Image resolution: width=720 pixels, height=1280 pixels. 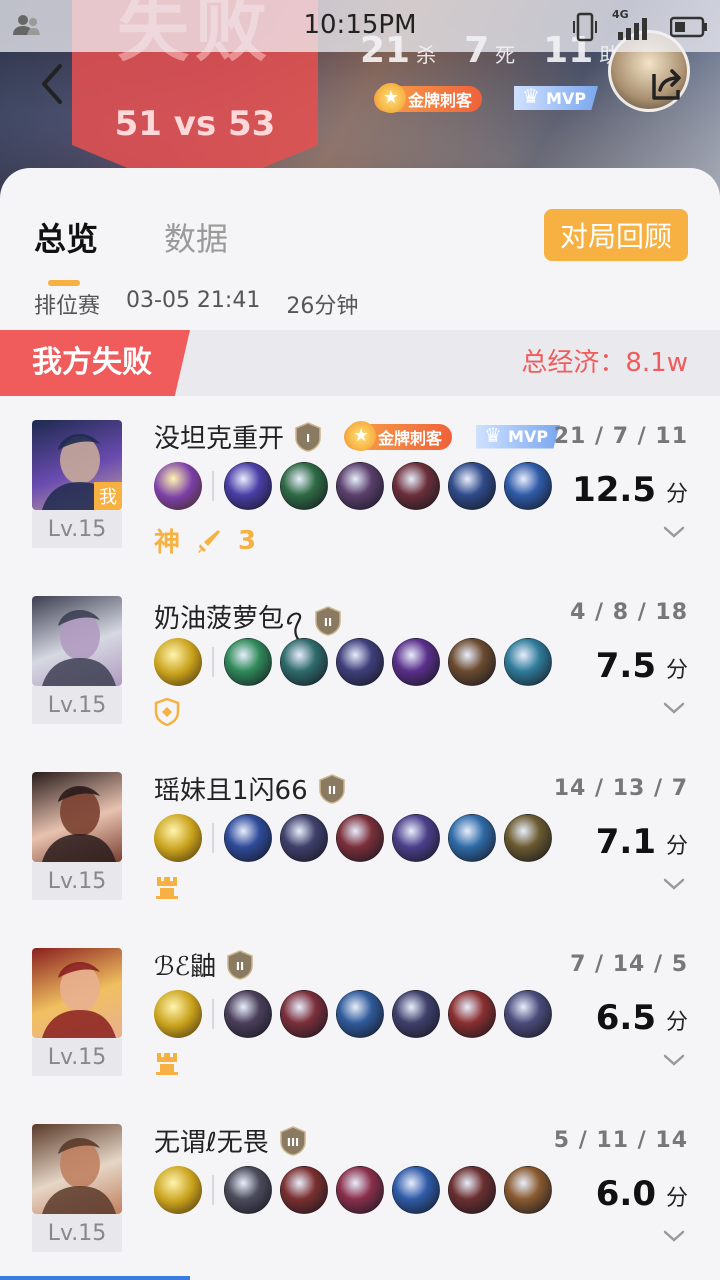 What do you see at coordinates (52, 84) in the screenshot?
I see `back-button` at bounding box center [52, 84].